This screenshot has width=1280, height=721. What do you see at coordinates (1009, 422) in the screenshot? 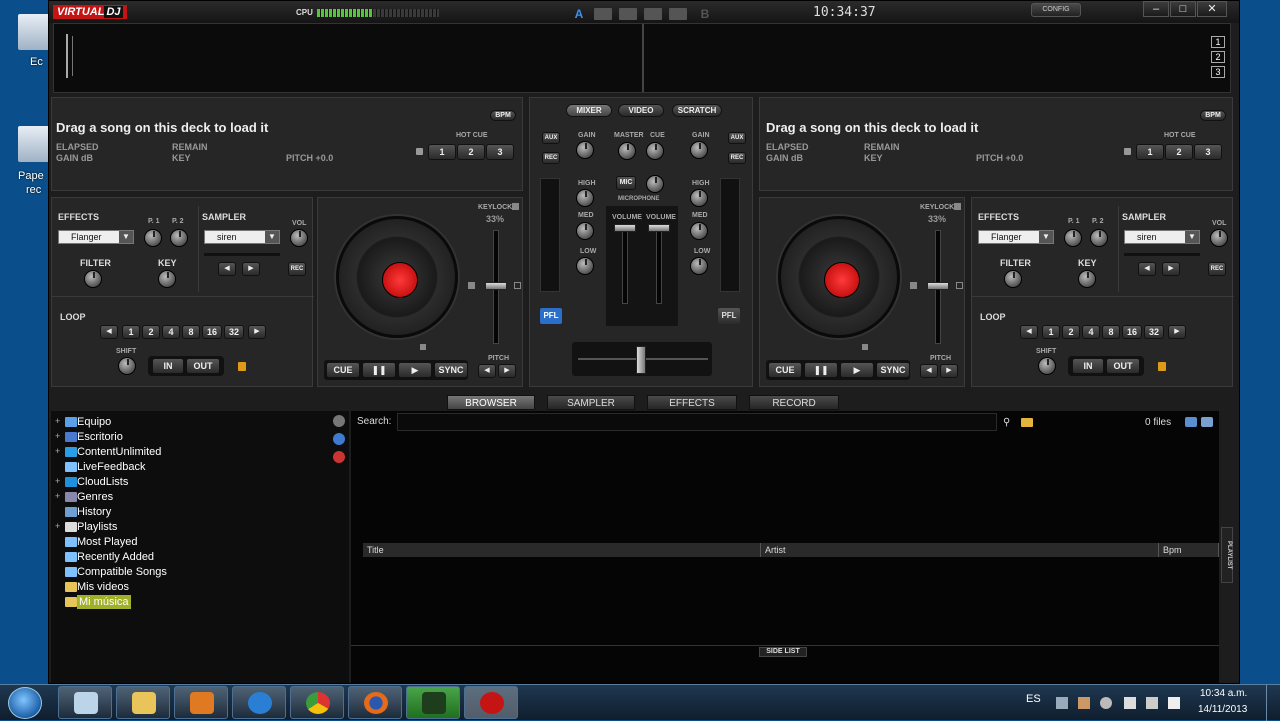
I see `search-icon: ⚲` at bounding box center [1009, 422].